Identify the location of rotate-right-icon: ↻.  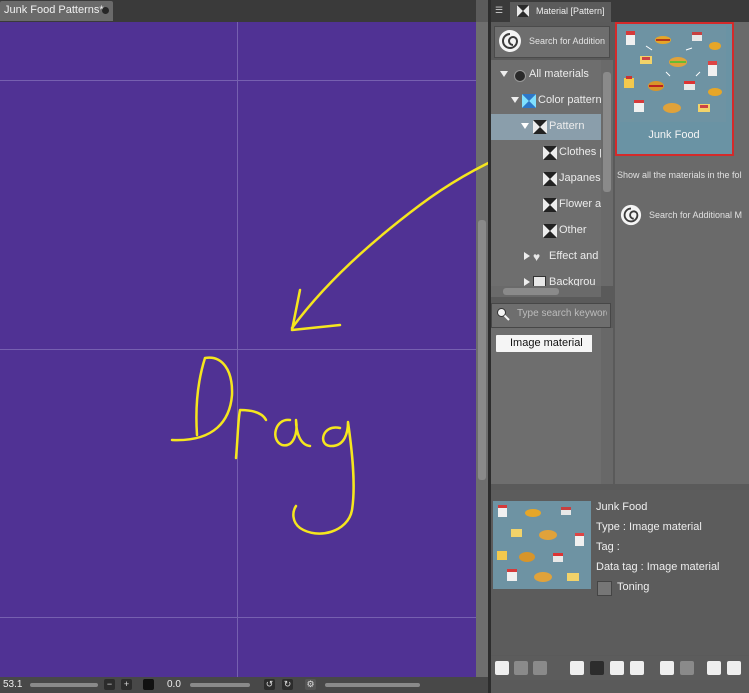
(287, 684).